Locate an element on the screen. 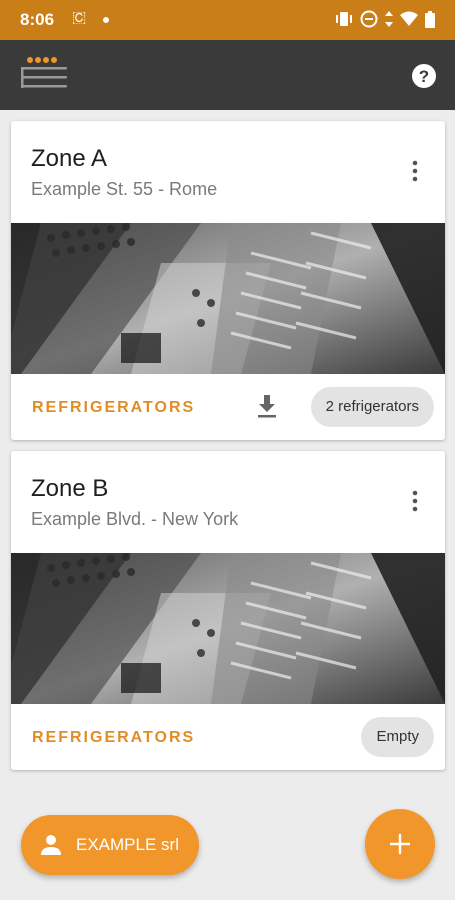  app-bar: ? is located at coordinates (227, 75).